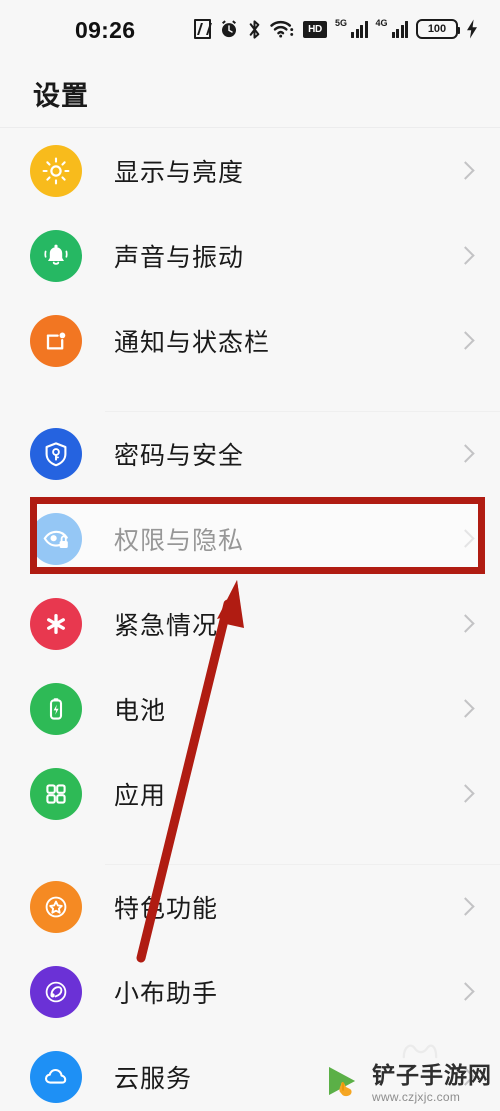  I want to click on nfc-icon, so click(202, 29).